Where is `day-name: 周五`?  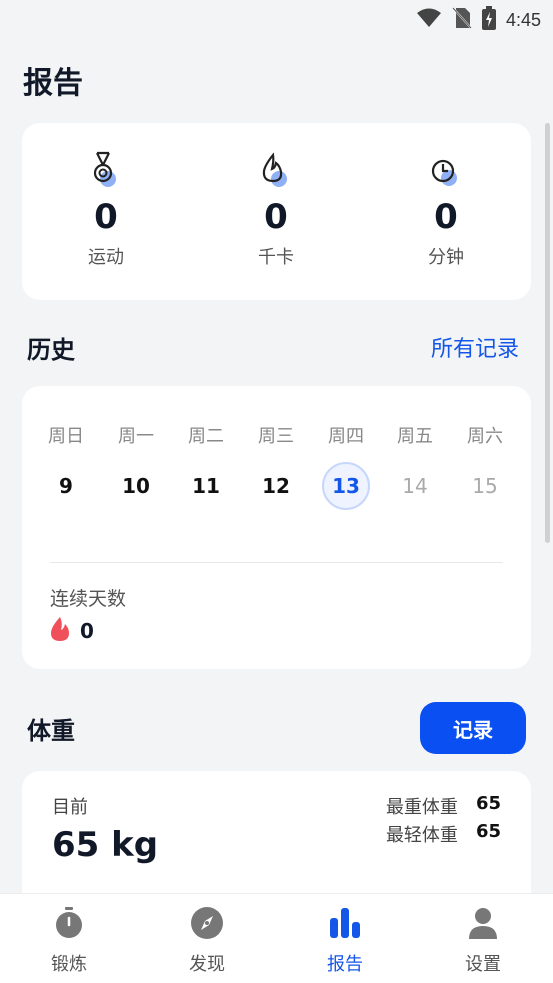
day-name: 周五 is located at coordinates (415, 436).